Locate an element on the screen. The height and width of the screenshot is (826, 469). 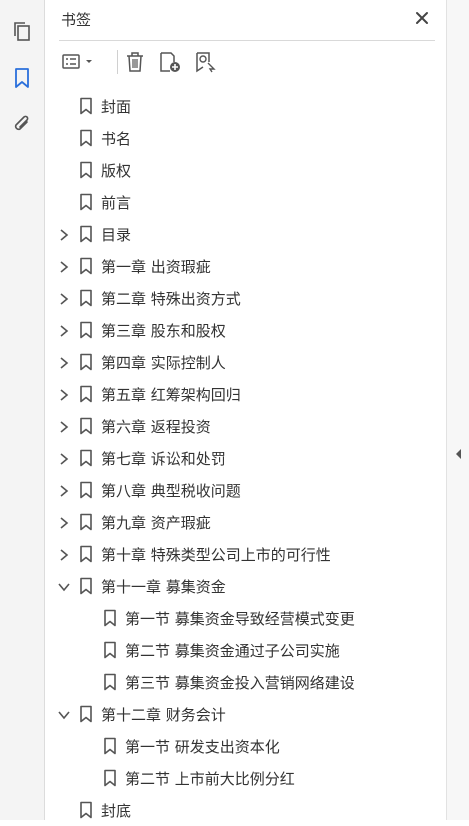
bookmark-label: 第一节 研发支出资本化 is located at coordinates (202, 747).